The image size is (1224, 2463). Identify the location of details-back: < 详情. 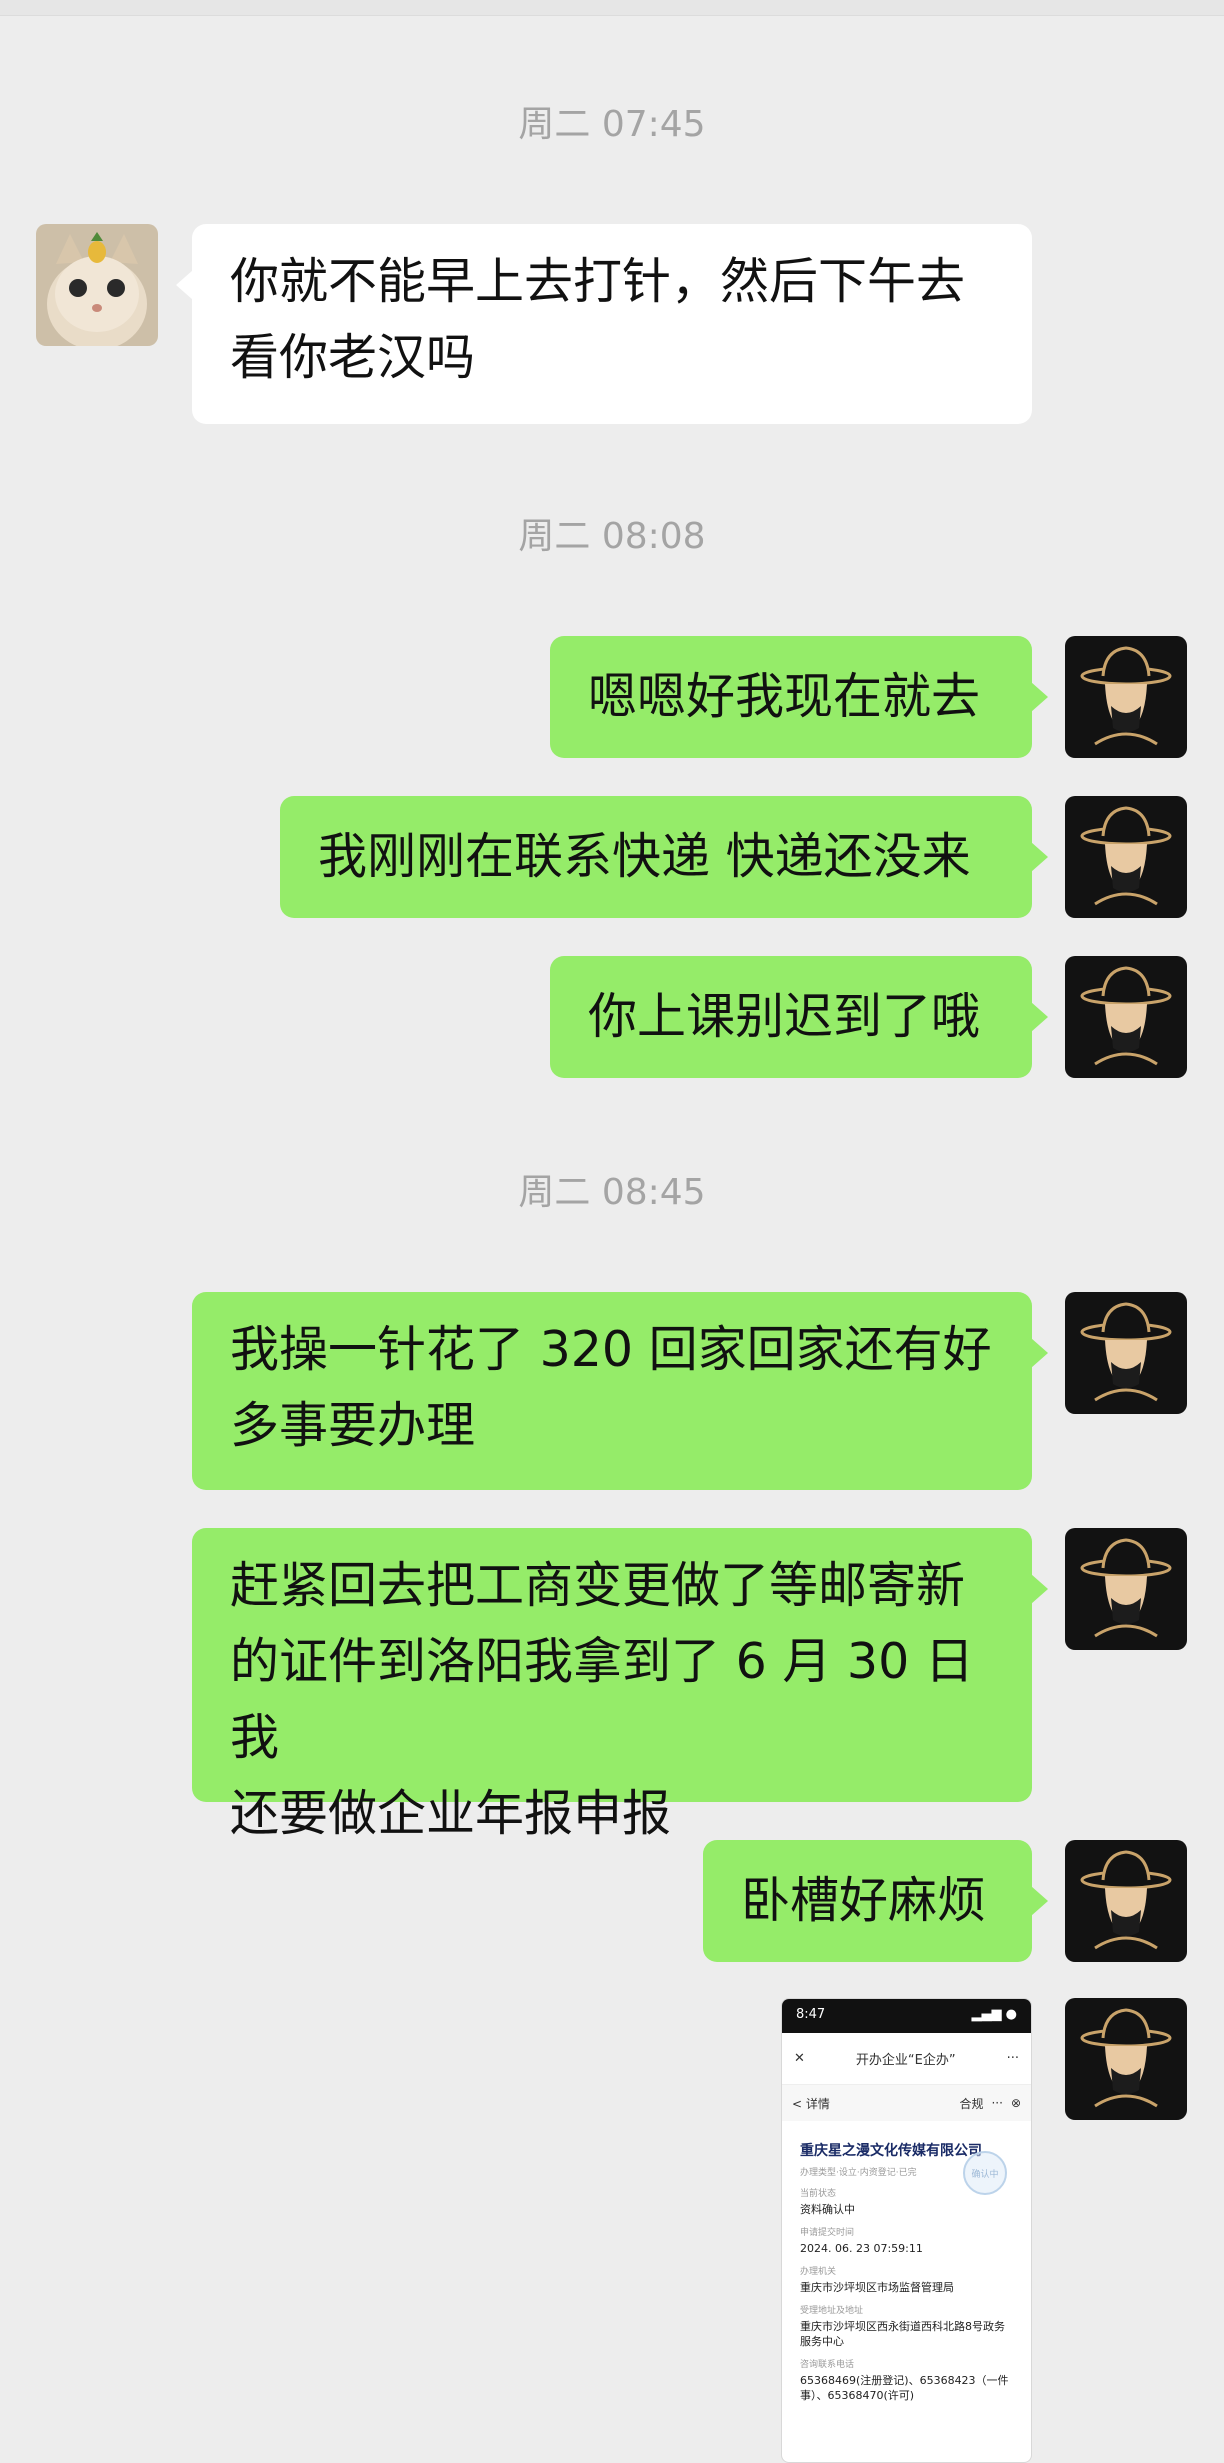
(811, 2103).